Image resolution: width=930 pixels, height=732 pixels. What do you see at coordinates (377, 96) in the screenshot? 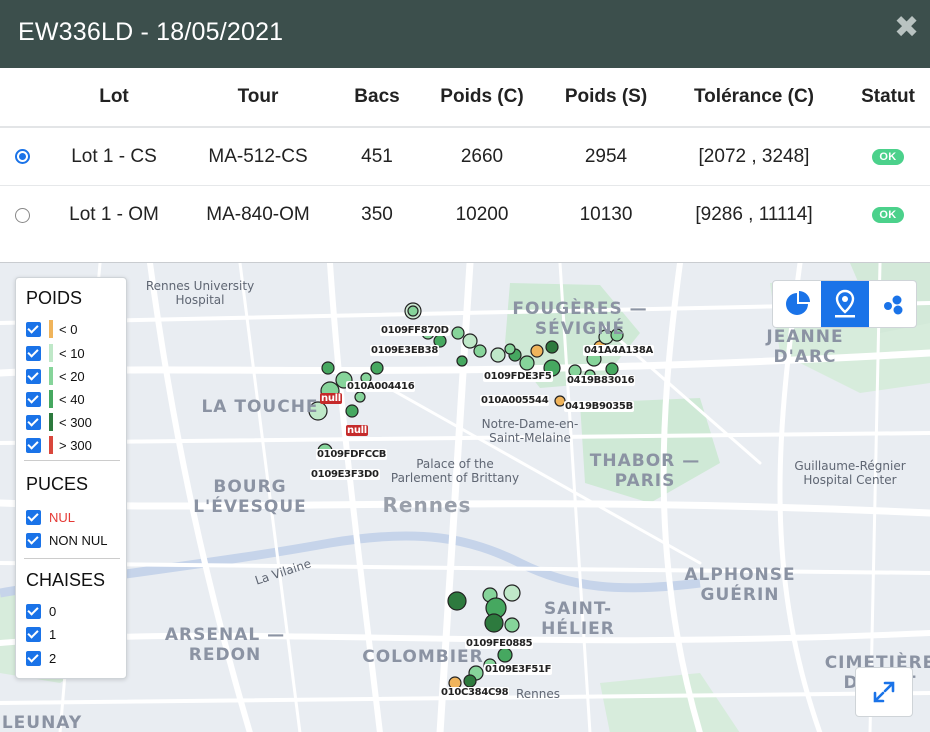
I see `col-bacs: Bacs` at bounding box center [377, 96].